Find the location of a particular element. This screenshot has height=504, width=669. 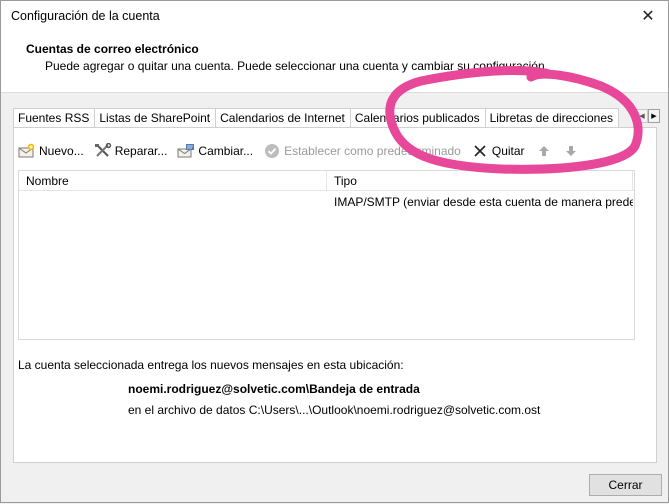

remove-button-label: Quitar is located at coordinates (508, 151).